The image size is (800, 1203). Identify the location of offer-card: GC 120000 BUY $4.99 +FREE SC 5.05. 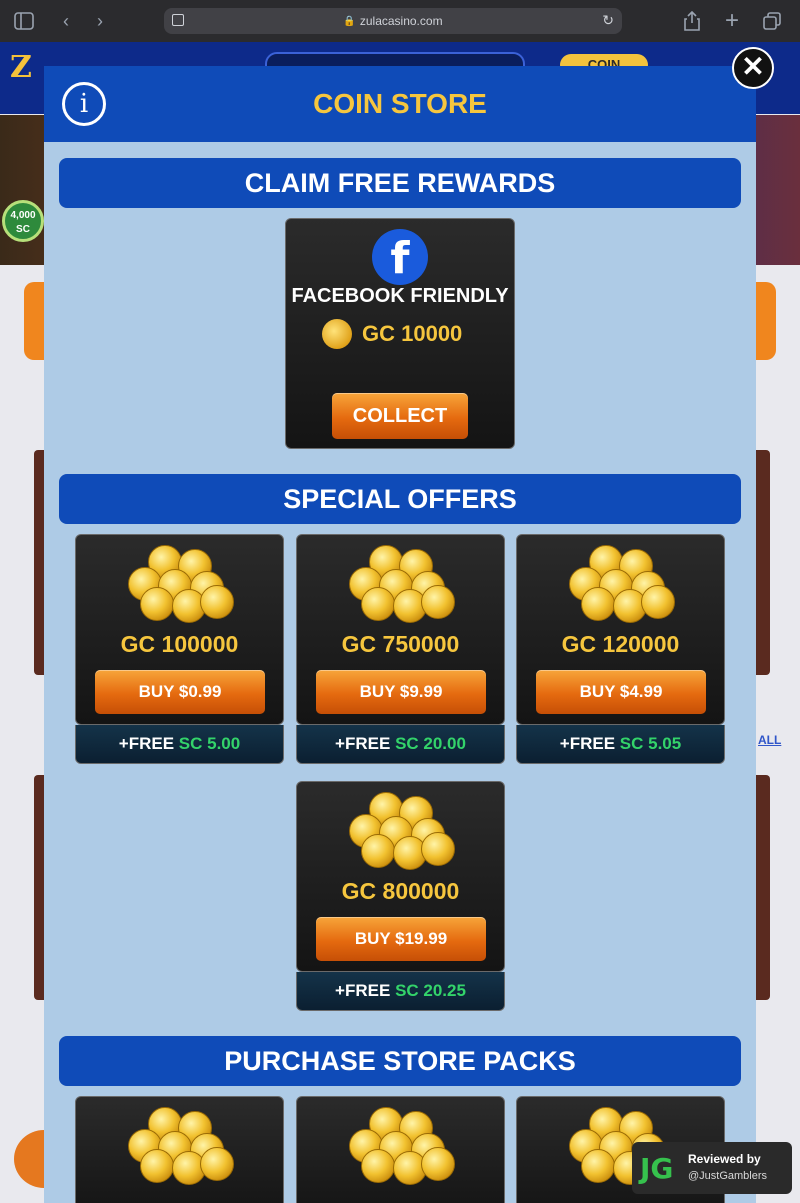
(620, 649).